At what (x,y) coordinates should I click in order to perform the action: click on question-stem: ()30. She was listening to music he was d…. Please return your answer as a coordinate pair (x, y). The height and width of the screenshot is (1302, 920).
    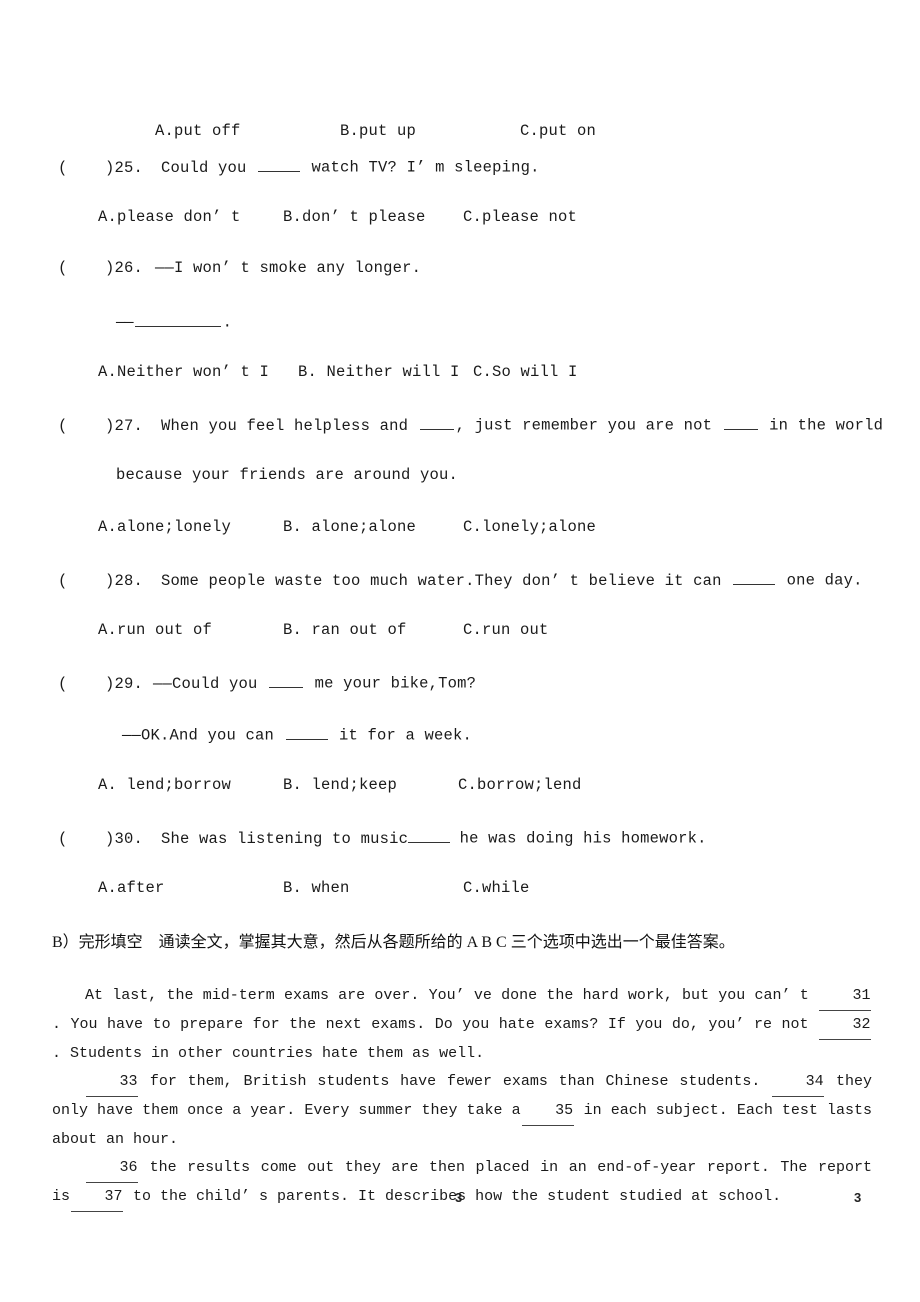
    Looking at the image, I should click on (460, 853).